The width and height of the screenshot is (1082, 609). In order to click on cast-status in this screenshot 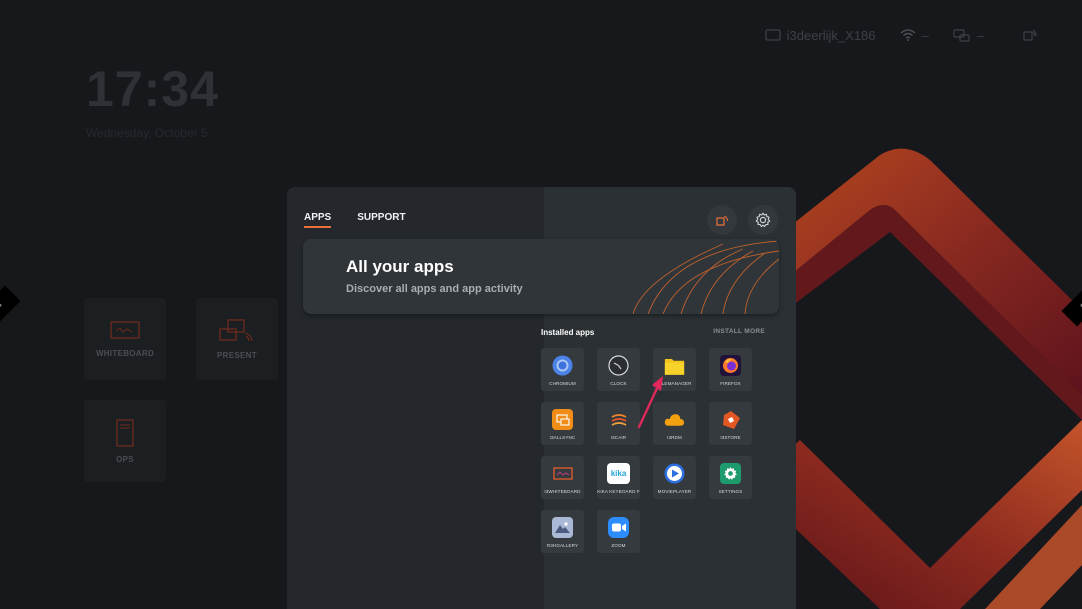, I will do `click(1030, 35)`.